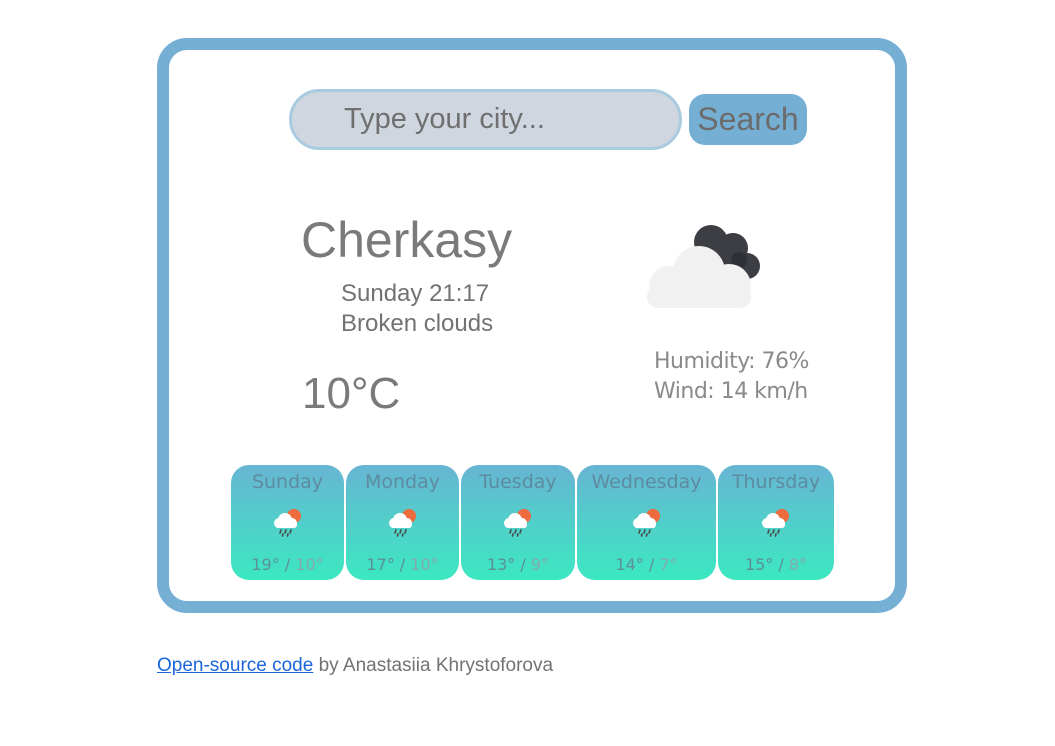 The height and width of the screenshot is (746, 1055). What do you see at coordinates (485, 119) in the screenshot?
I see `city-search-input` at bounding box center [485, 119].